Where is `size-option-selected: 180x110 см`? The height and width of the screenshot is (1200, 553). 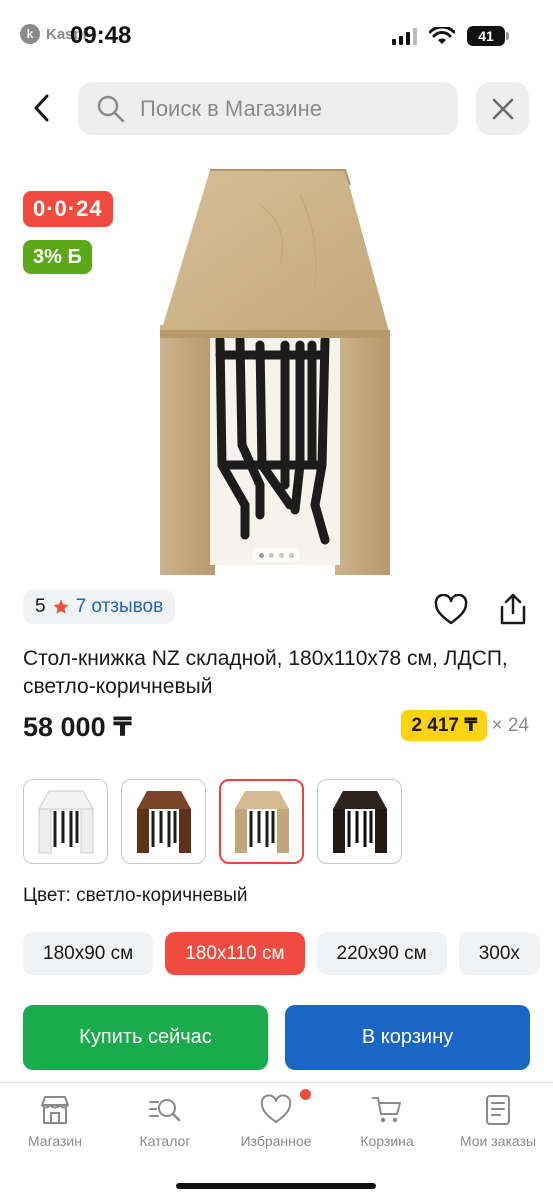
size-option-selected: 180x110 см is located at coordinates (235, 953).